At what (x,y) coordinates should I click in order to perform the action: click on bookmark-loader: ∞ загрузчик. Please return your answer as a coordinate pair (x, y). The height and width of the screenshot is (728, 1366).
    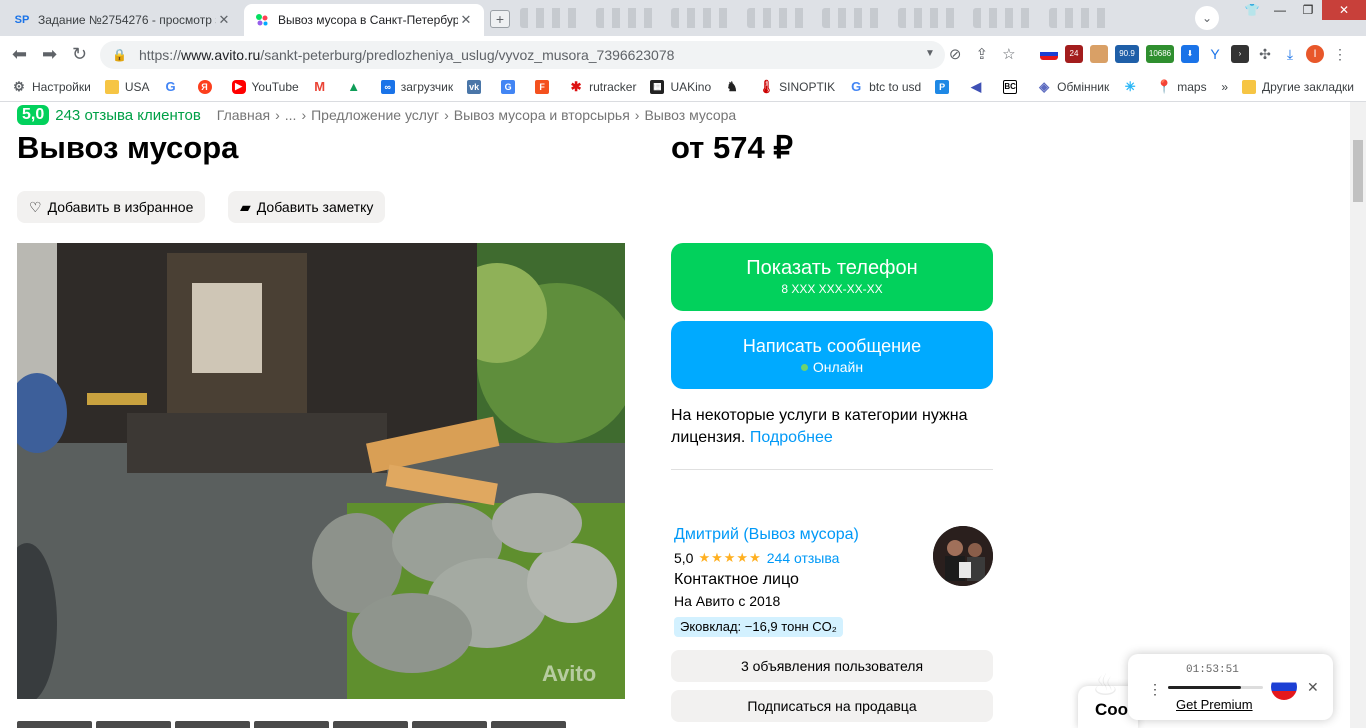
    Looking at the image, I should click on (416, 86).